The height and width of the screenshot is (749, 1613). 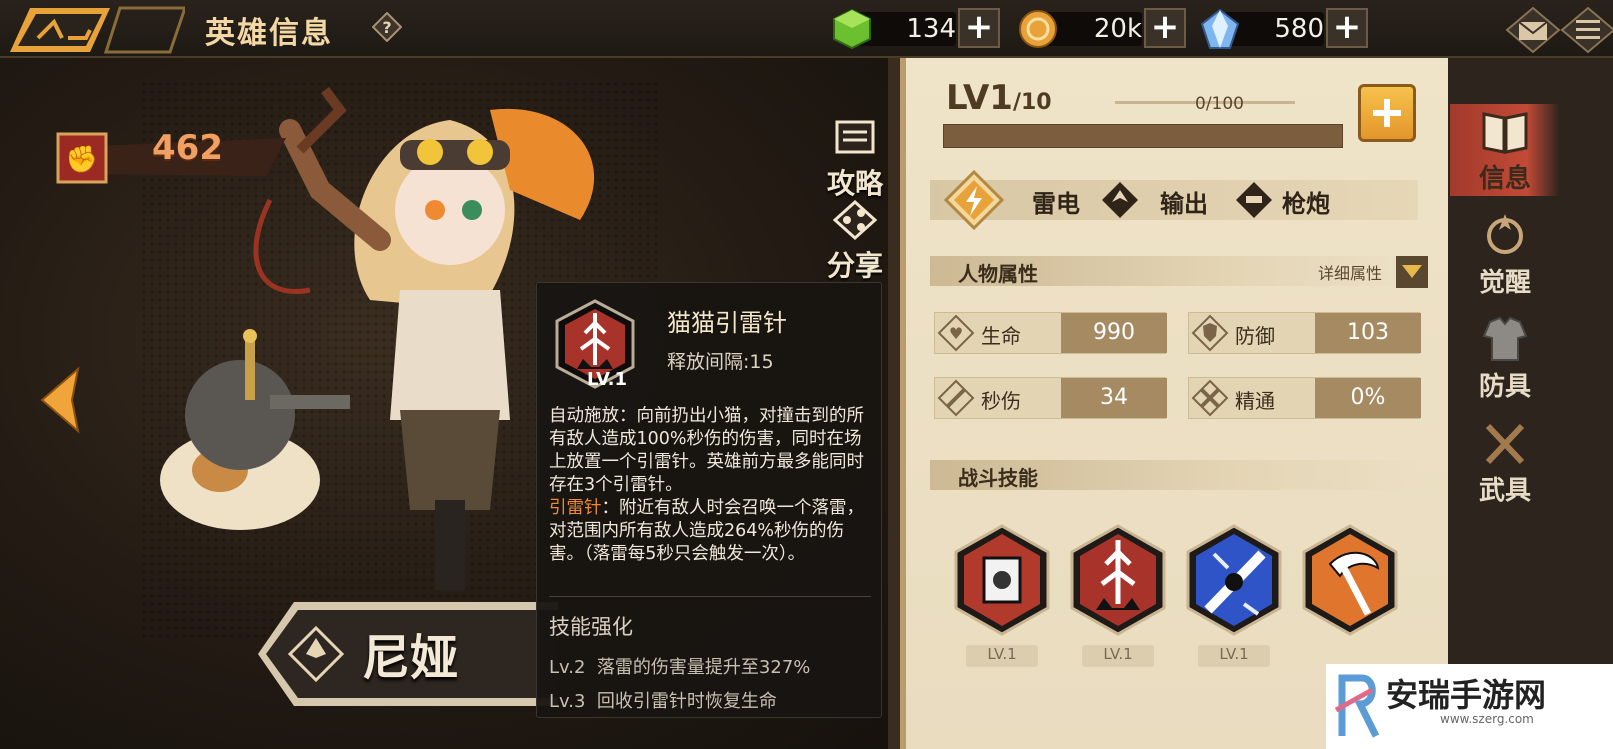 I want to click on attributes-title: 人物属性, so click(x=998, y=274).